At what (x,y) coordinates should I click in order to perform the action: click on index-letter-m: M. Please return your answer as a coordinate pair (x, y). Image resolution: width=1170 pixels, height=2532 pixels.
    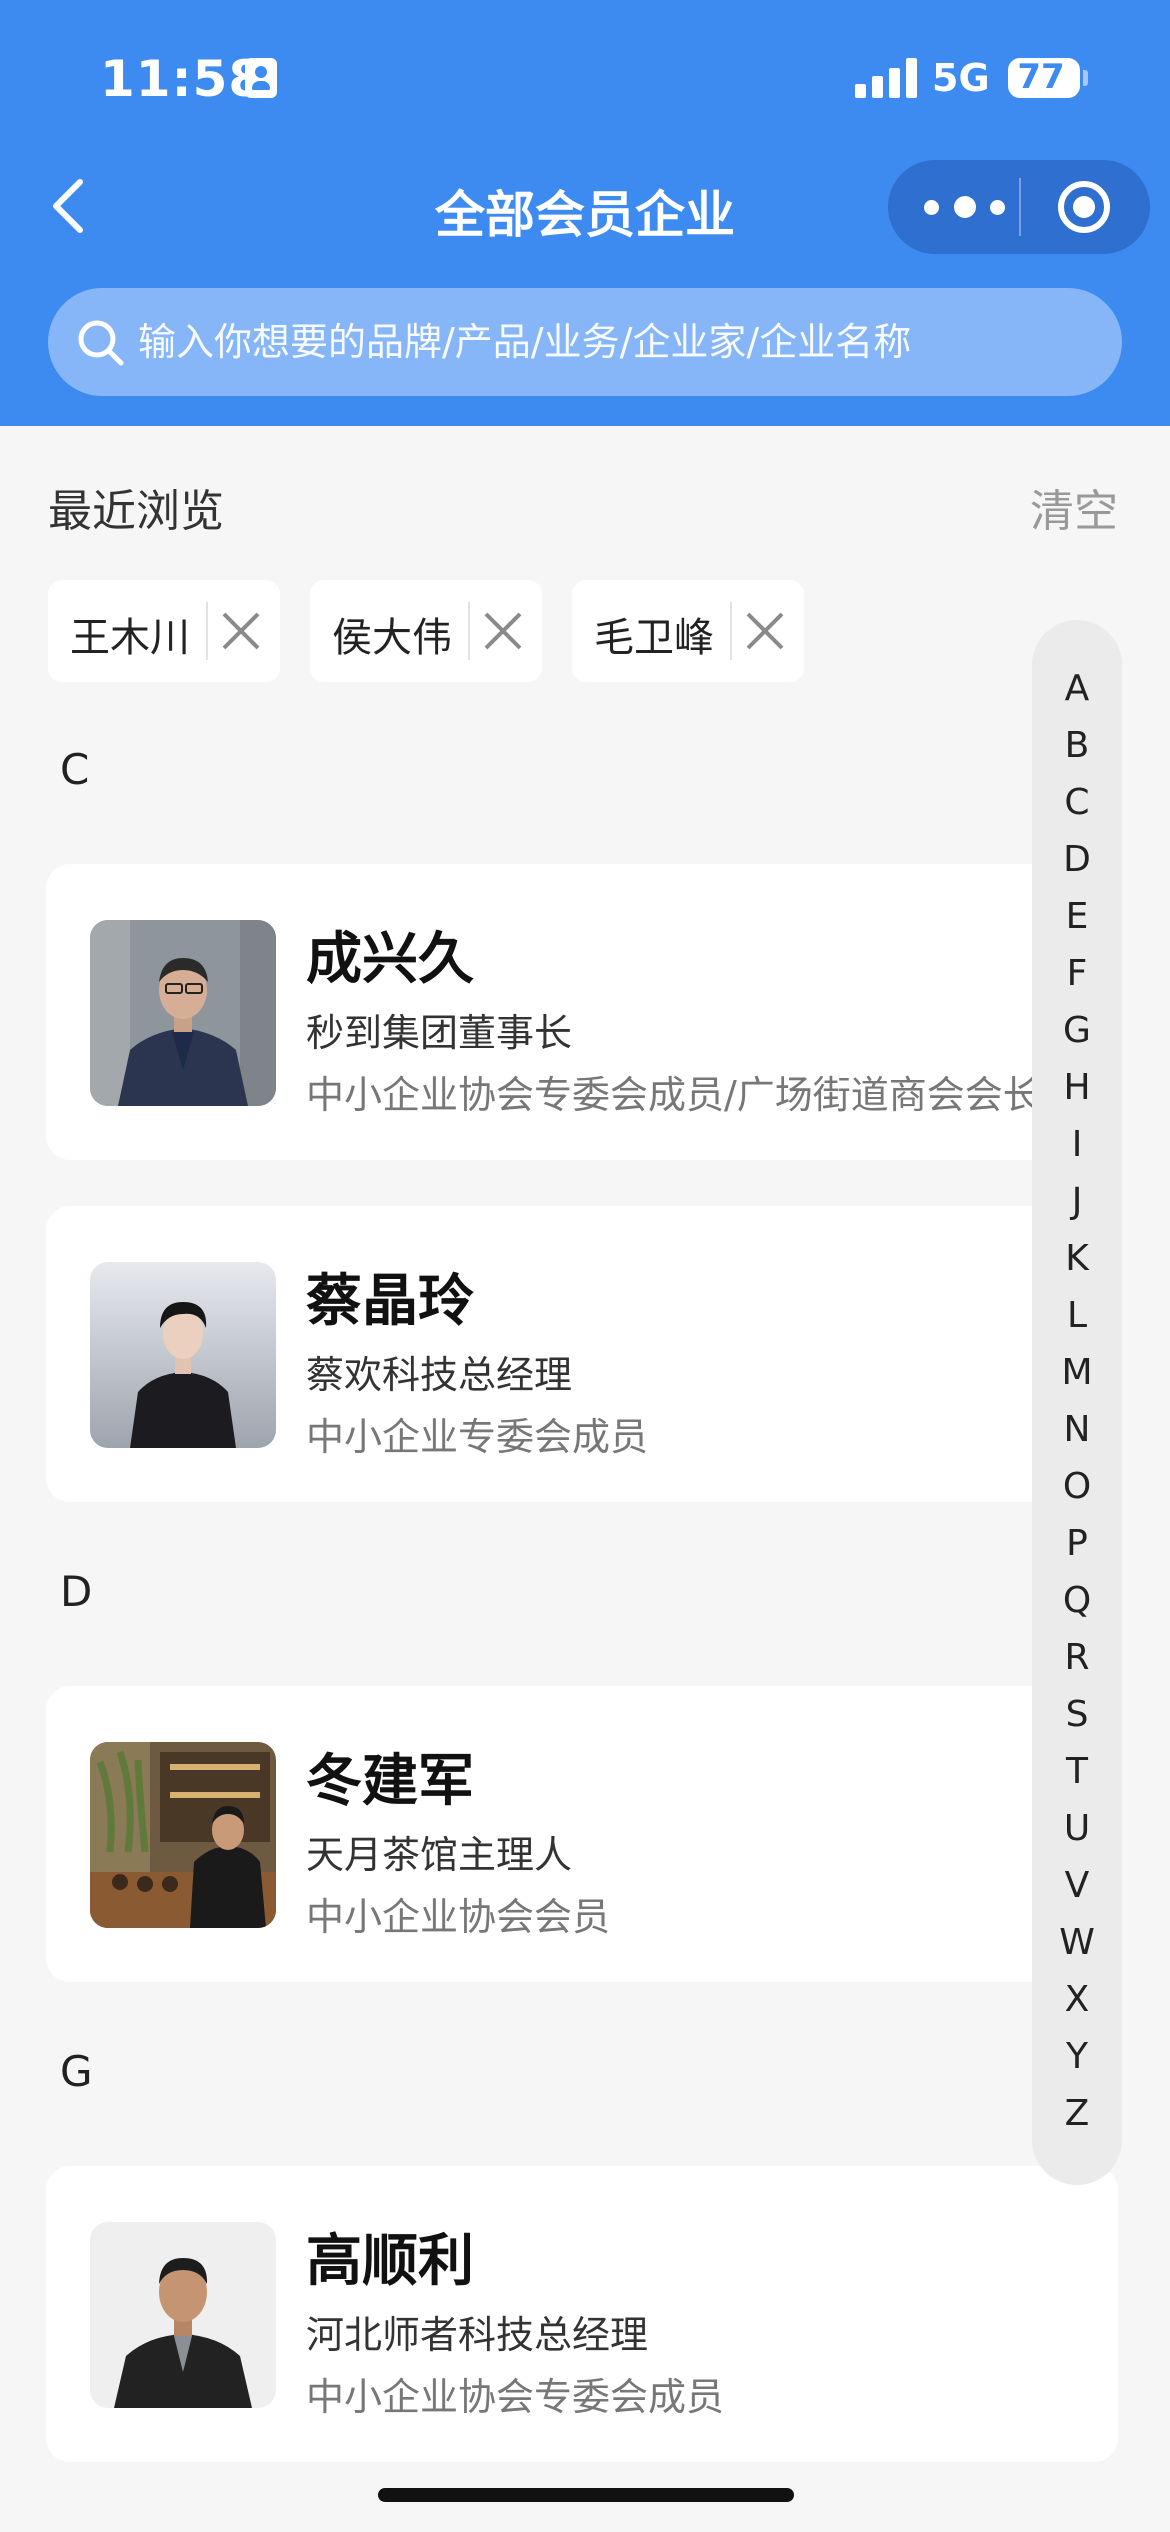
    Looking at the image, I should click on (1077, 1372).